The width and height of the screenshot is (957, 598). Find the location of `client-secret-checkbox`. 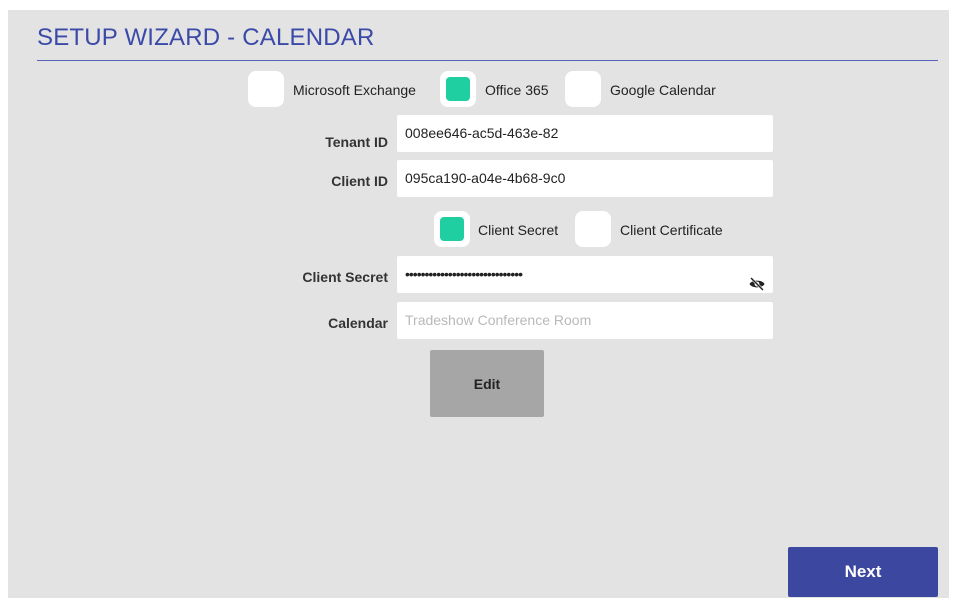

client-secret-checkbox is located at coordinates (452, 229).